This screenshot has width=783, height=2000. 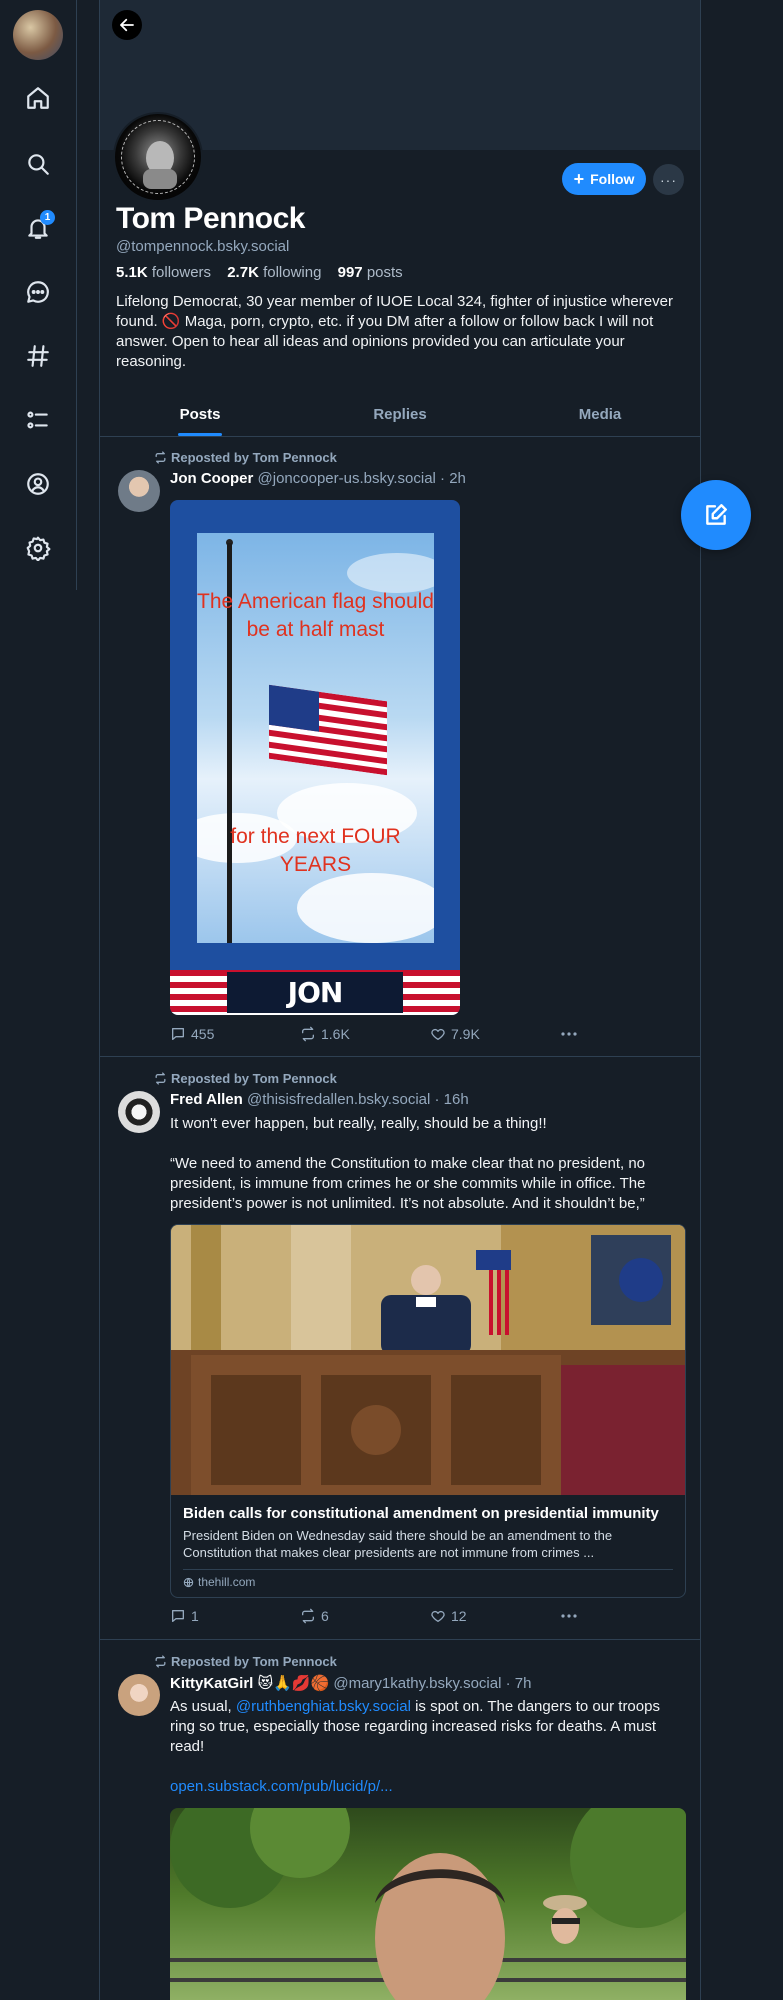 What do you see at coordinates (453, 478) in the screenshot?
I see `post-time: · 2h` at bounding box center [453, 478].